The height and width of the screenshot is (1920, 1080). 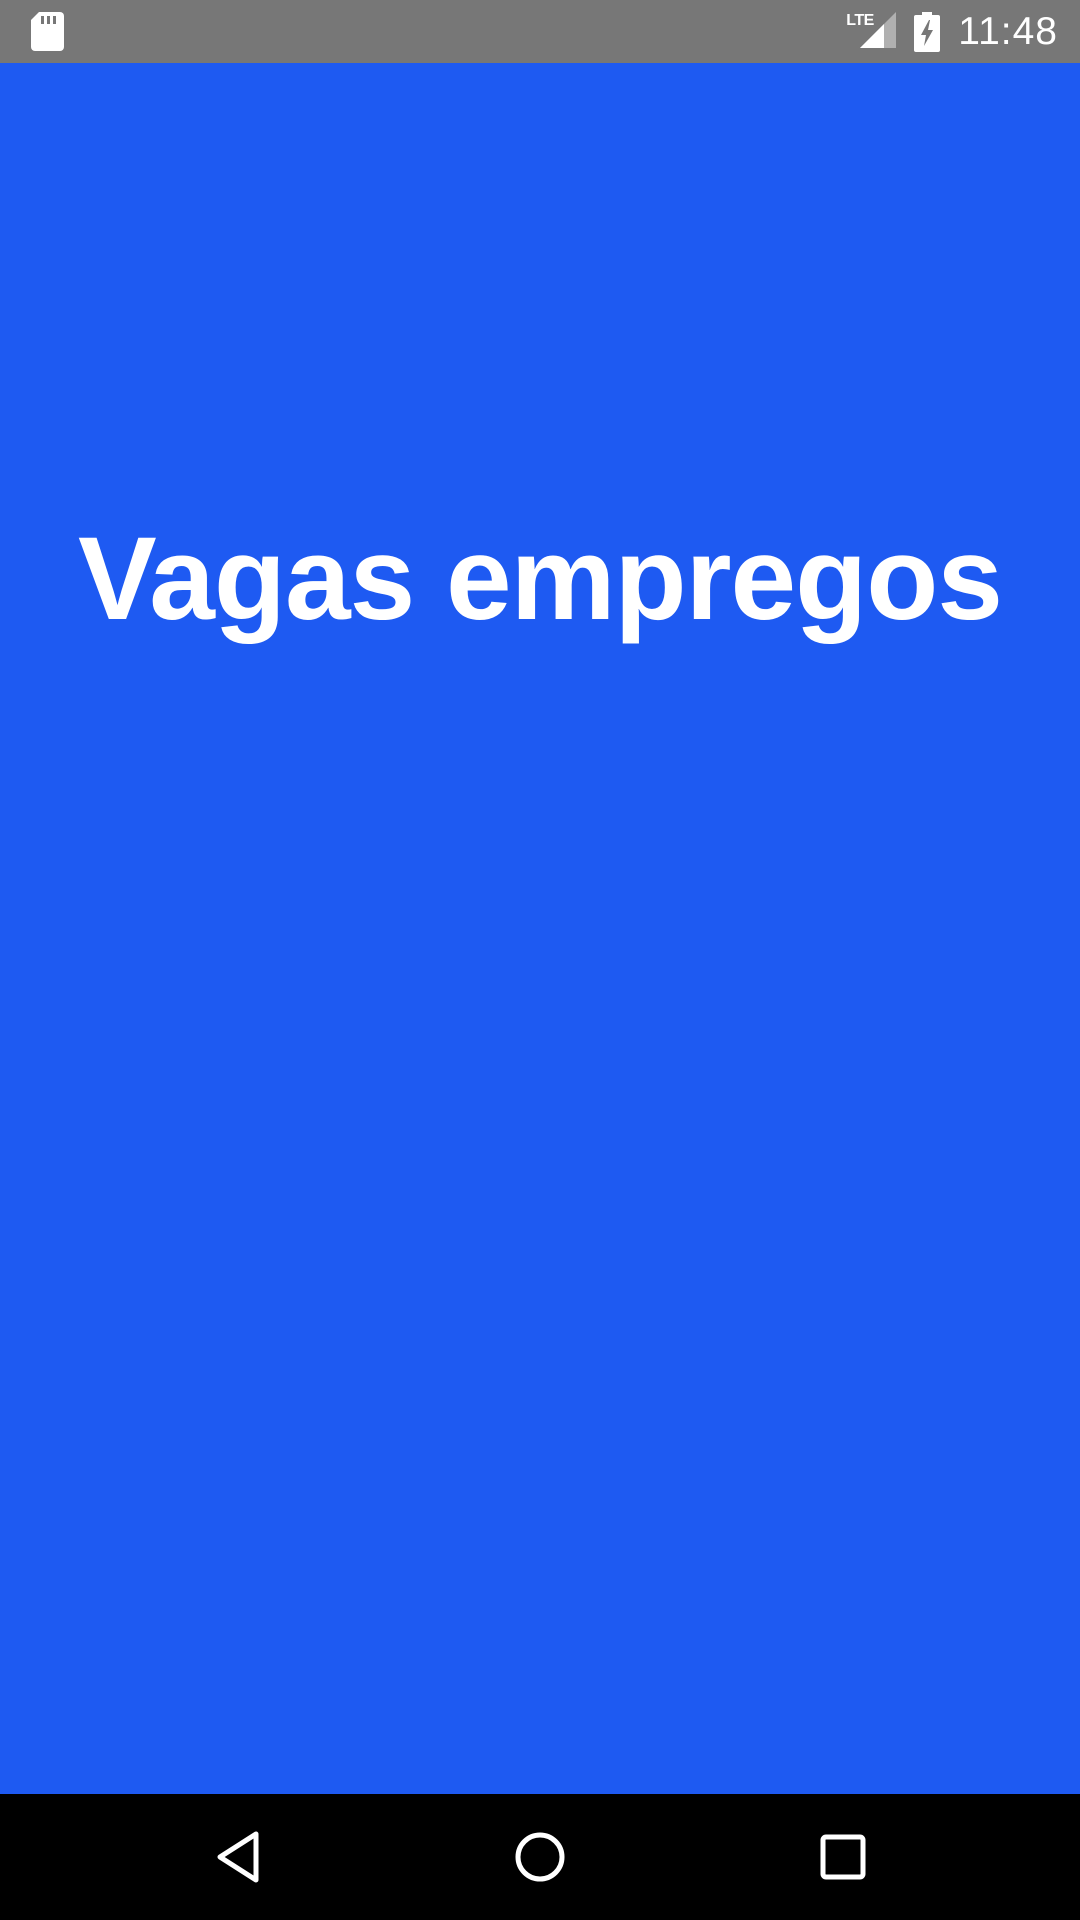 I want to click on navigation-bar, so click(x=540, y=1857).